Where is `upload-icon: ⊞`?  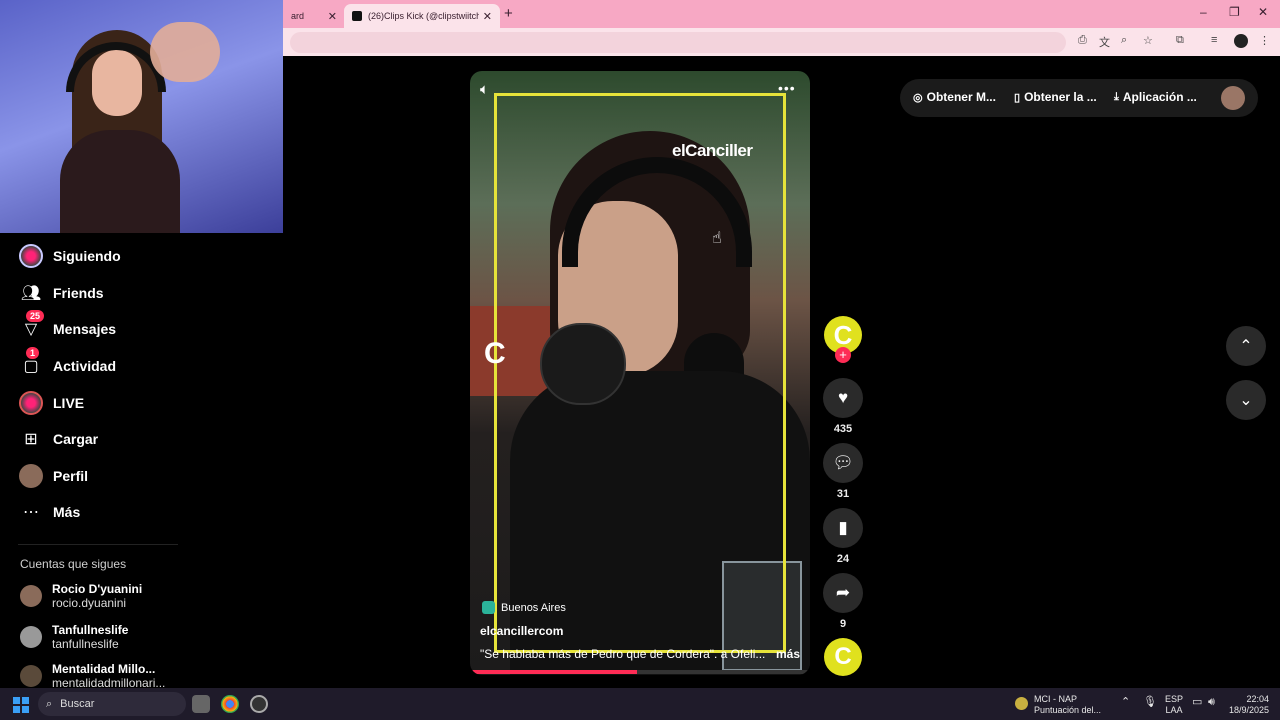 upload-icon: ⊞ is located at coordinates (31, 439).